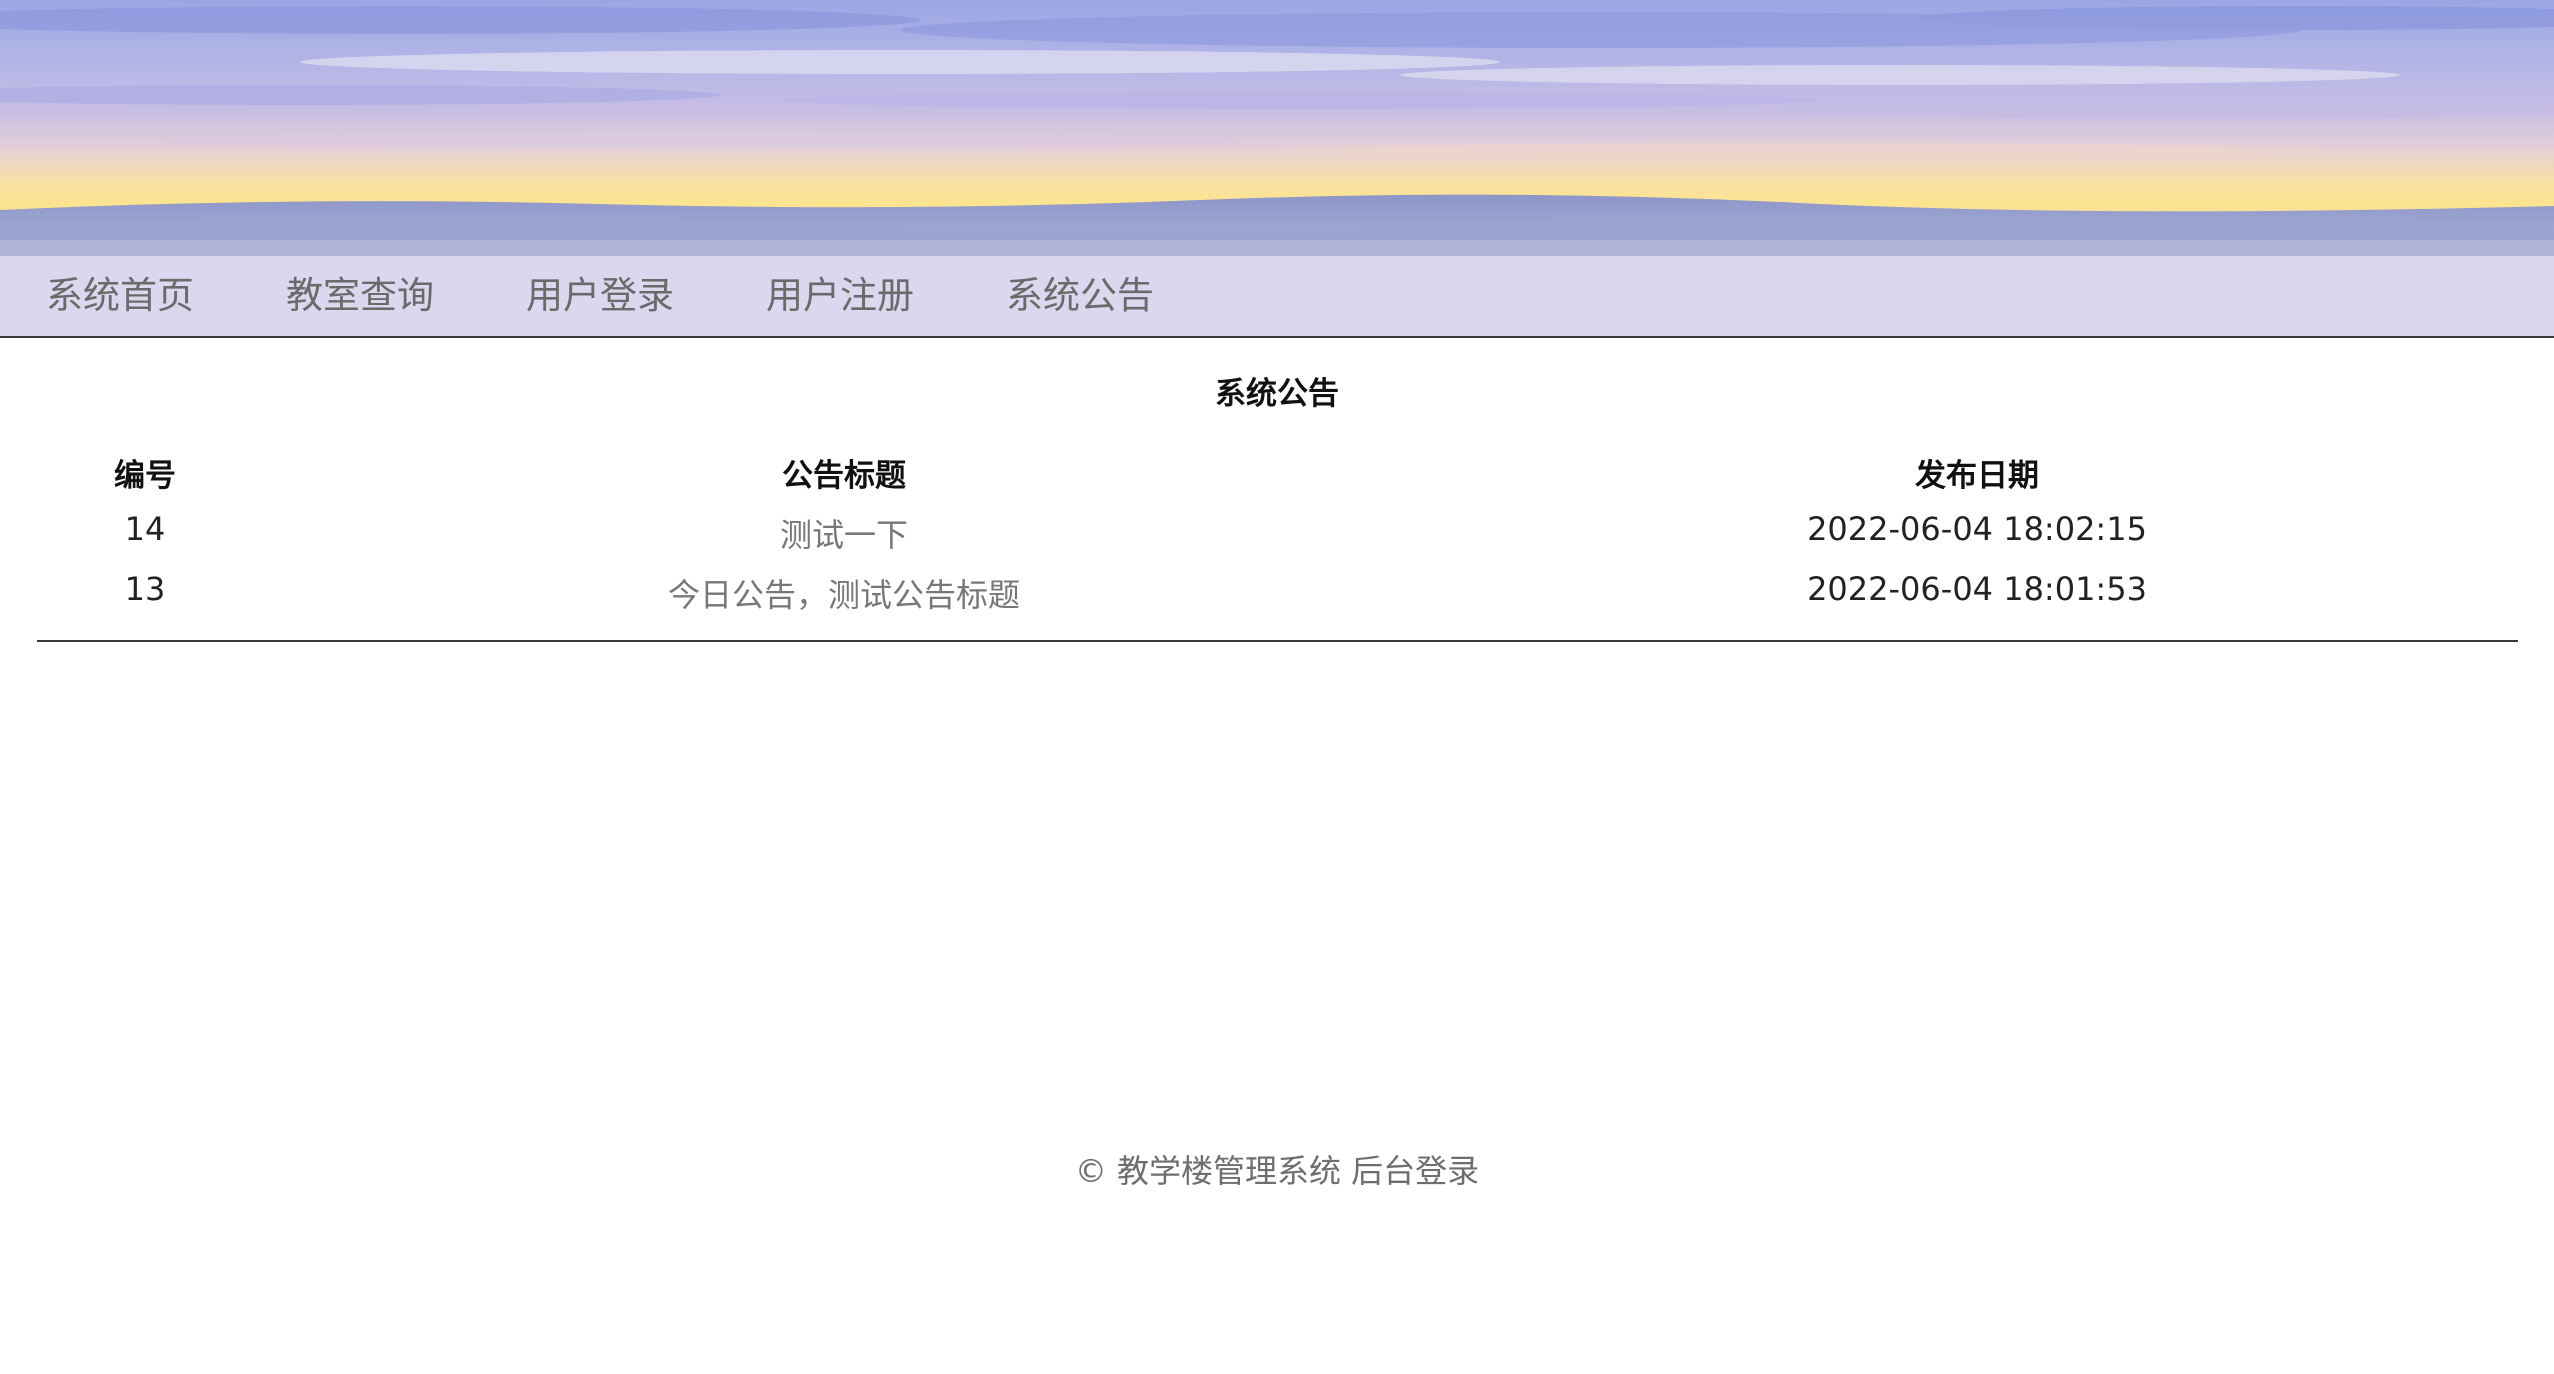 This screenshot has width=2554, height=1374. Describe the element at coordinates (1977, 529) in the screenshot. I see `table-row-date: 2022-06-04 18:02:15` at that location.